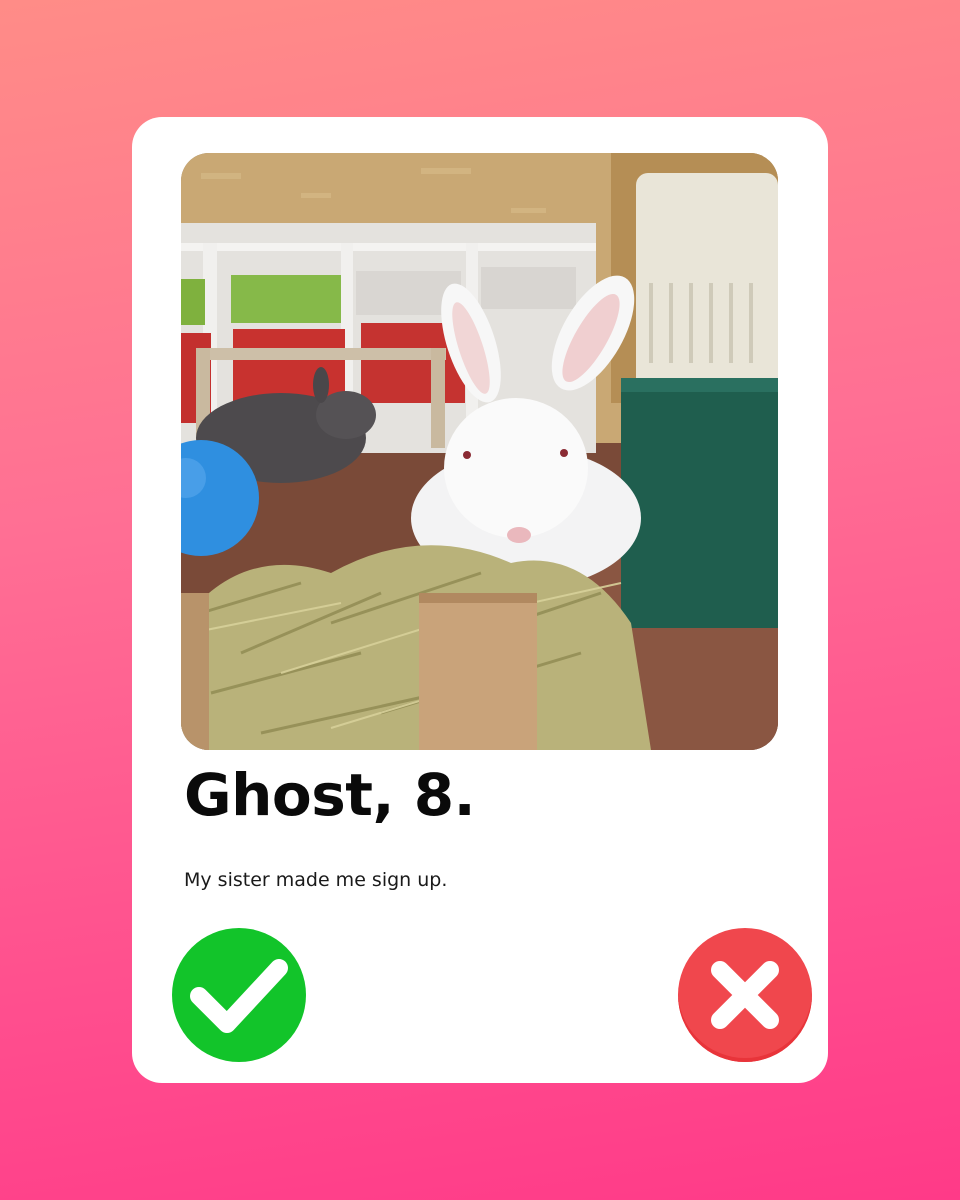  What do you see at coordinates (330, 795) in the screenshot?
I see `profile-name-age: Ghost, 8.` at bounding box center [330, 795].